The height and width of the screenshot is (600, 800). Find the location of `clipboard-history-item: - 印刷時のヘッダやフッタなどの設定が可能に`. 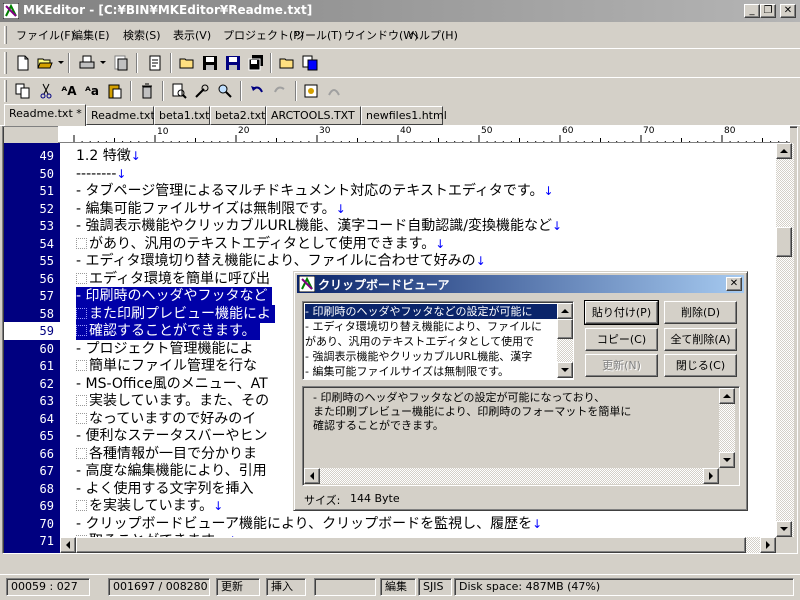

clipboard-history-item: - 印刷時のヘッダやフッタなどの設定が可能に is located at coordinates (432, 311).